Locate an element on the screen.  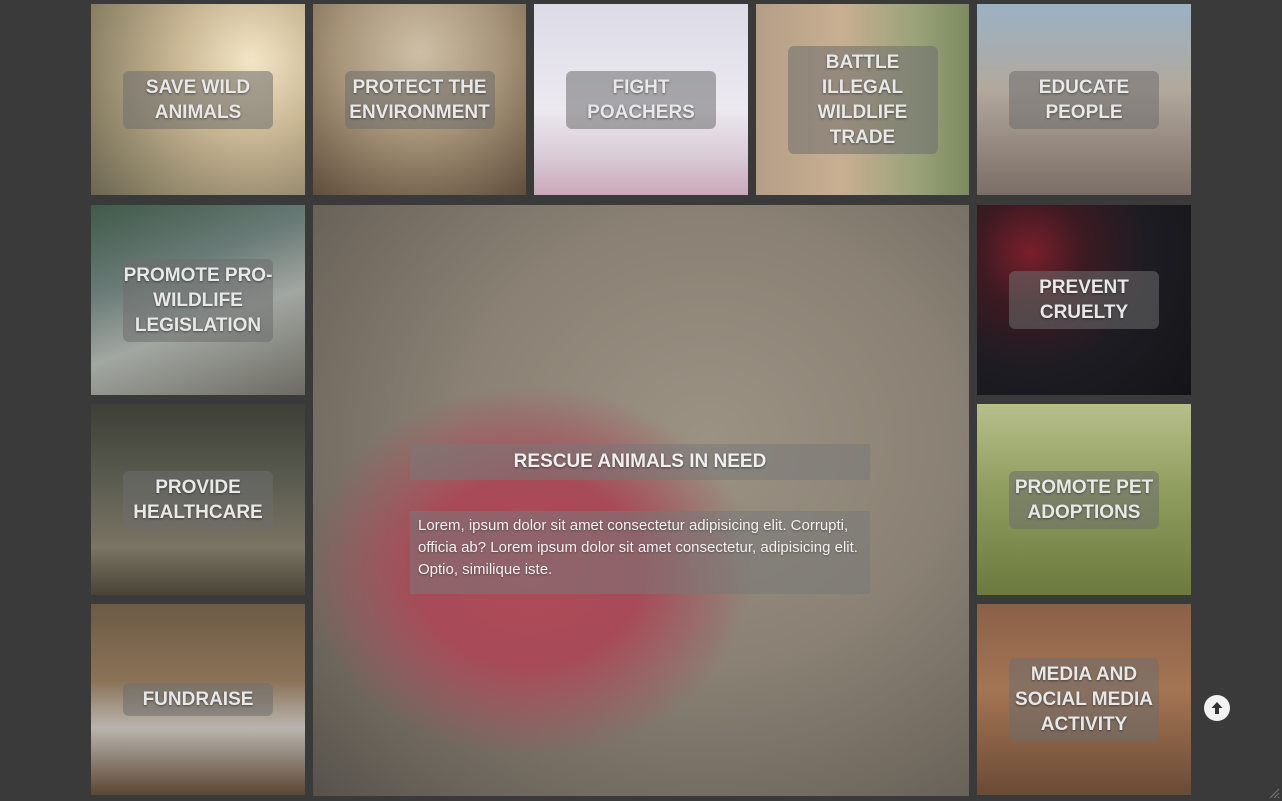
tile-media-social-media-activity: MEDIA AND SOCIAL MEDIA ACTIVITY is located at coordinates (1084, 699).